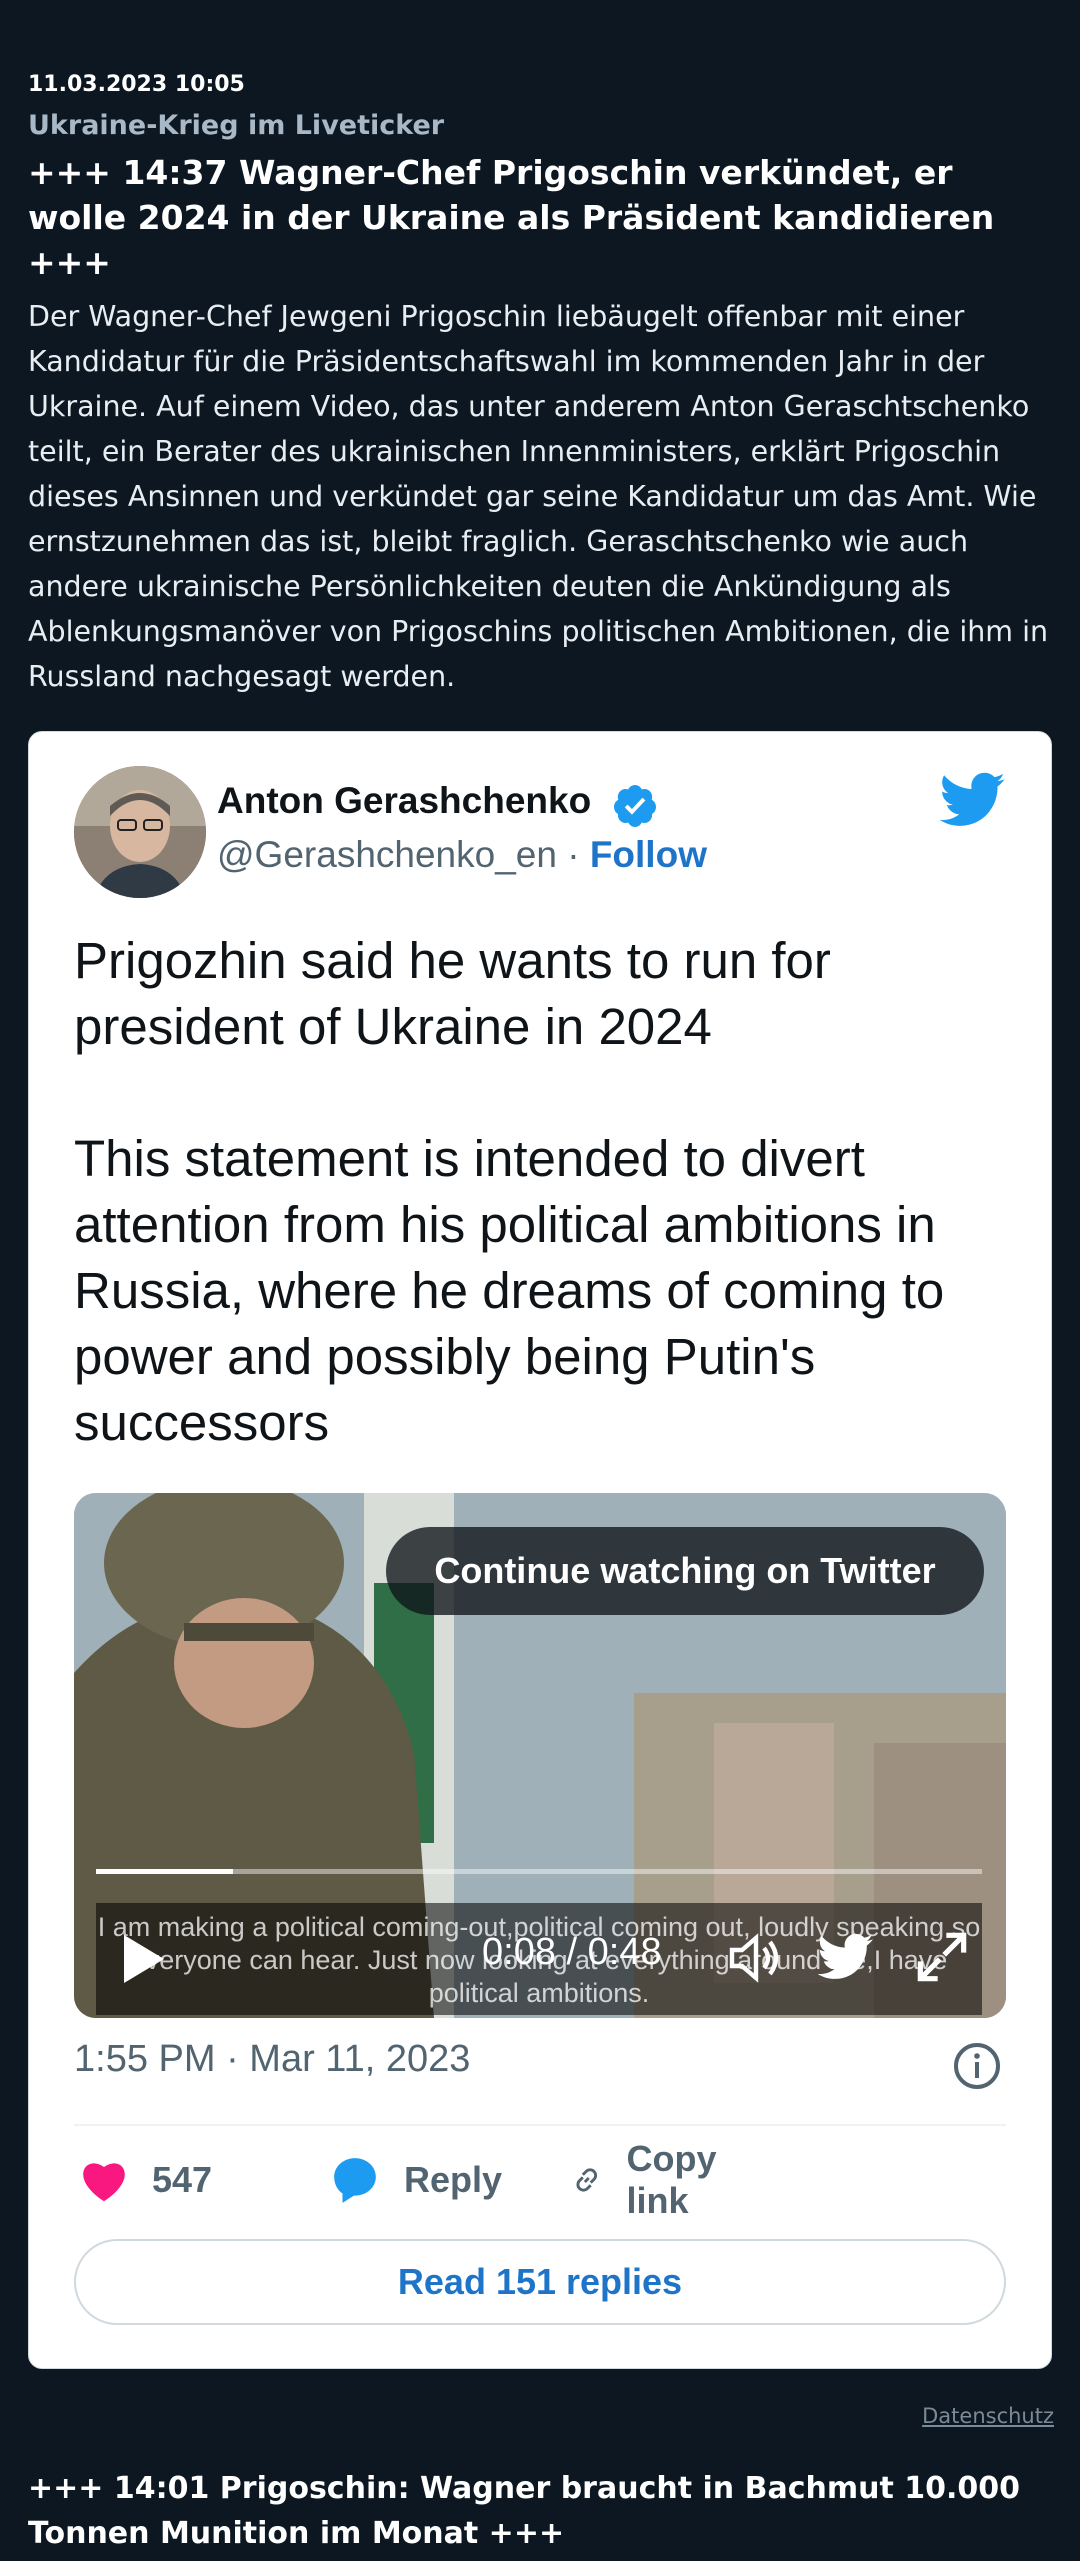 This screenshot has width=1080, height=2561. What do you see at coordinates (988, 2416) in the screenshot?
I see `privacy-link: Datenschutz` at bounding box center [988, 2416].